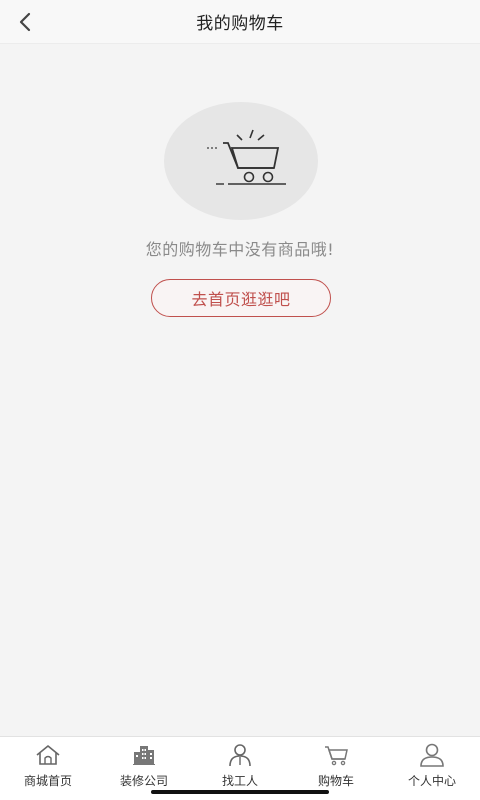 The height and width of the screenshot is (800, 480). Describe the element at coordinates (240, 249) in the screenshot. I see `empty-cart-message: 您的购物车中没有商品哦!` at that location.